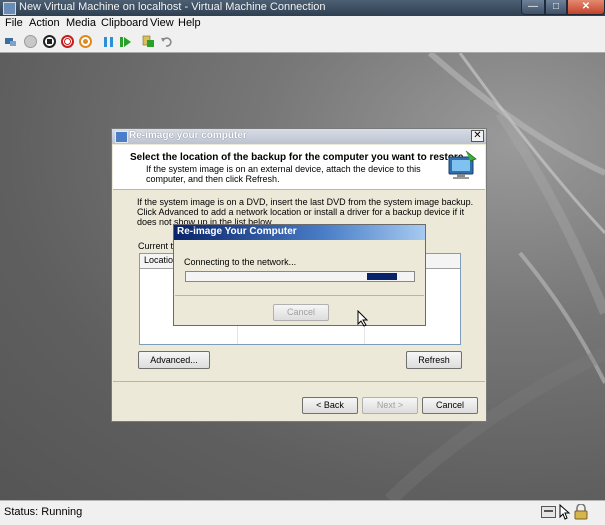 The width and height of the screenshot is (605, 525). Describe the element at coordinates (533, 7) in the screenshot. I see `minimize-button: —` at that location.